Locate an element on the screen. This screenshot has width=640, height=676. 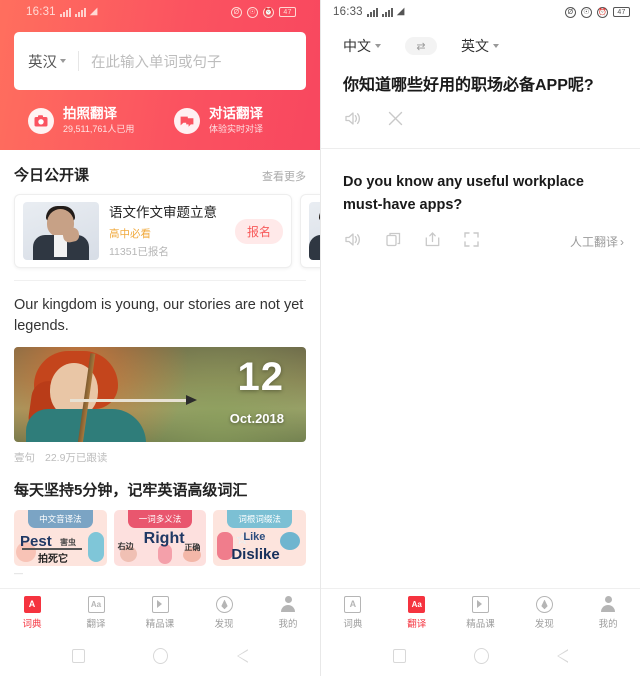
course-enroll-button: 报名 is located at coordinates (258, 231).